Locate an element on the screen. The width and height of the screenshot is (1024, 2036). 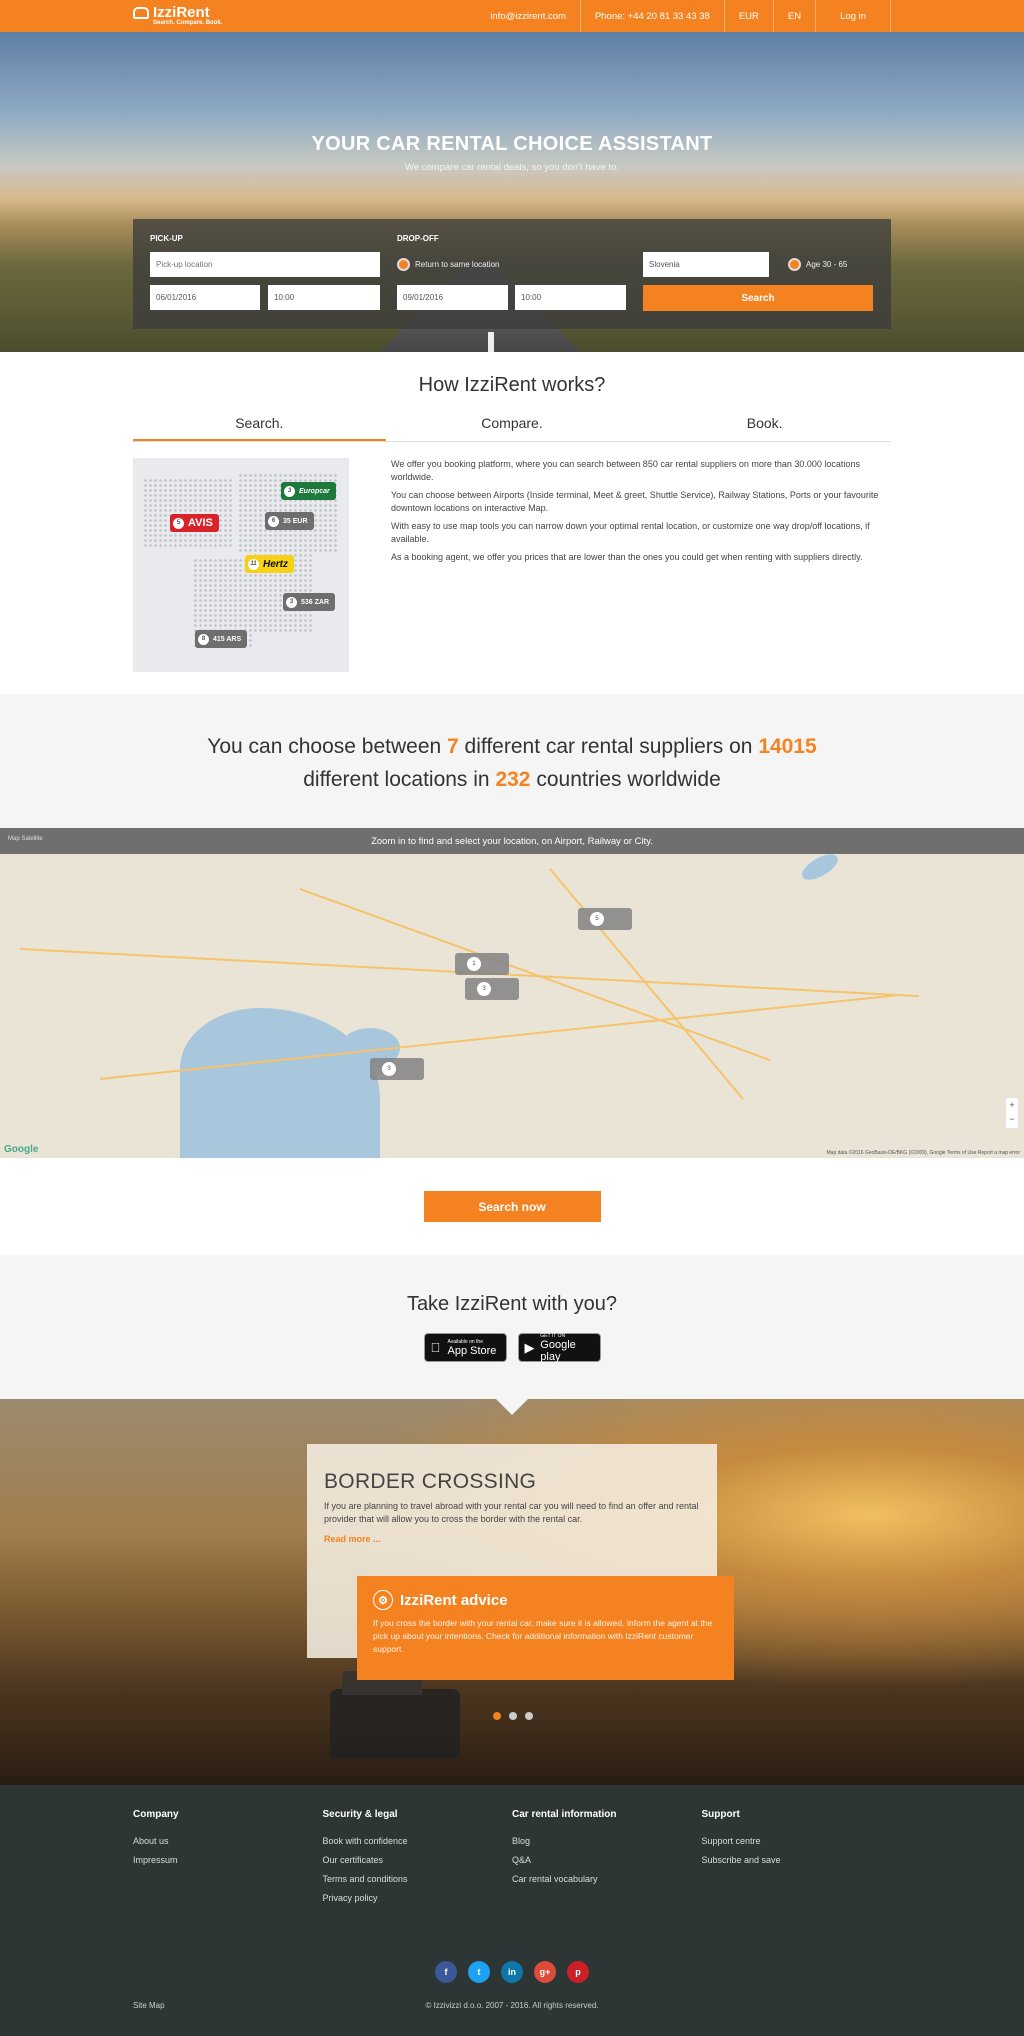
countries-count: 232 is located at coordinates (513, 779).